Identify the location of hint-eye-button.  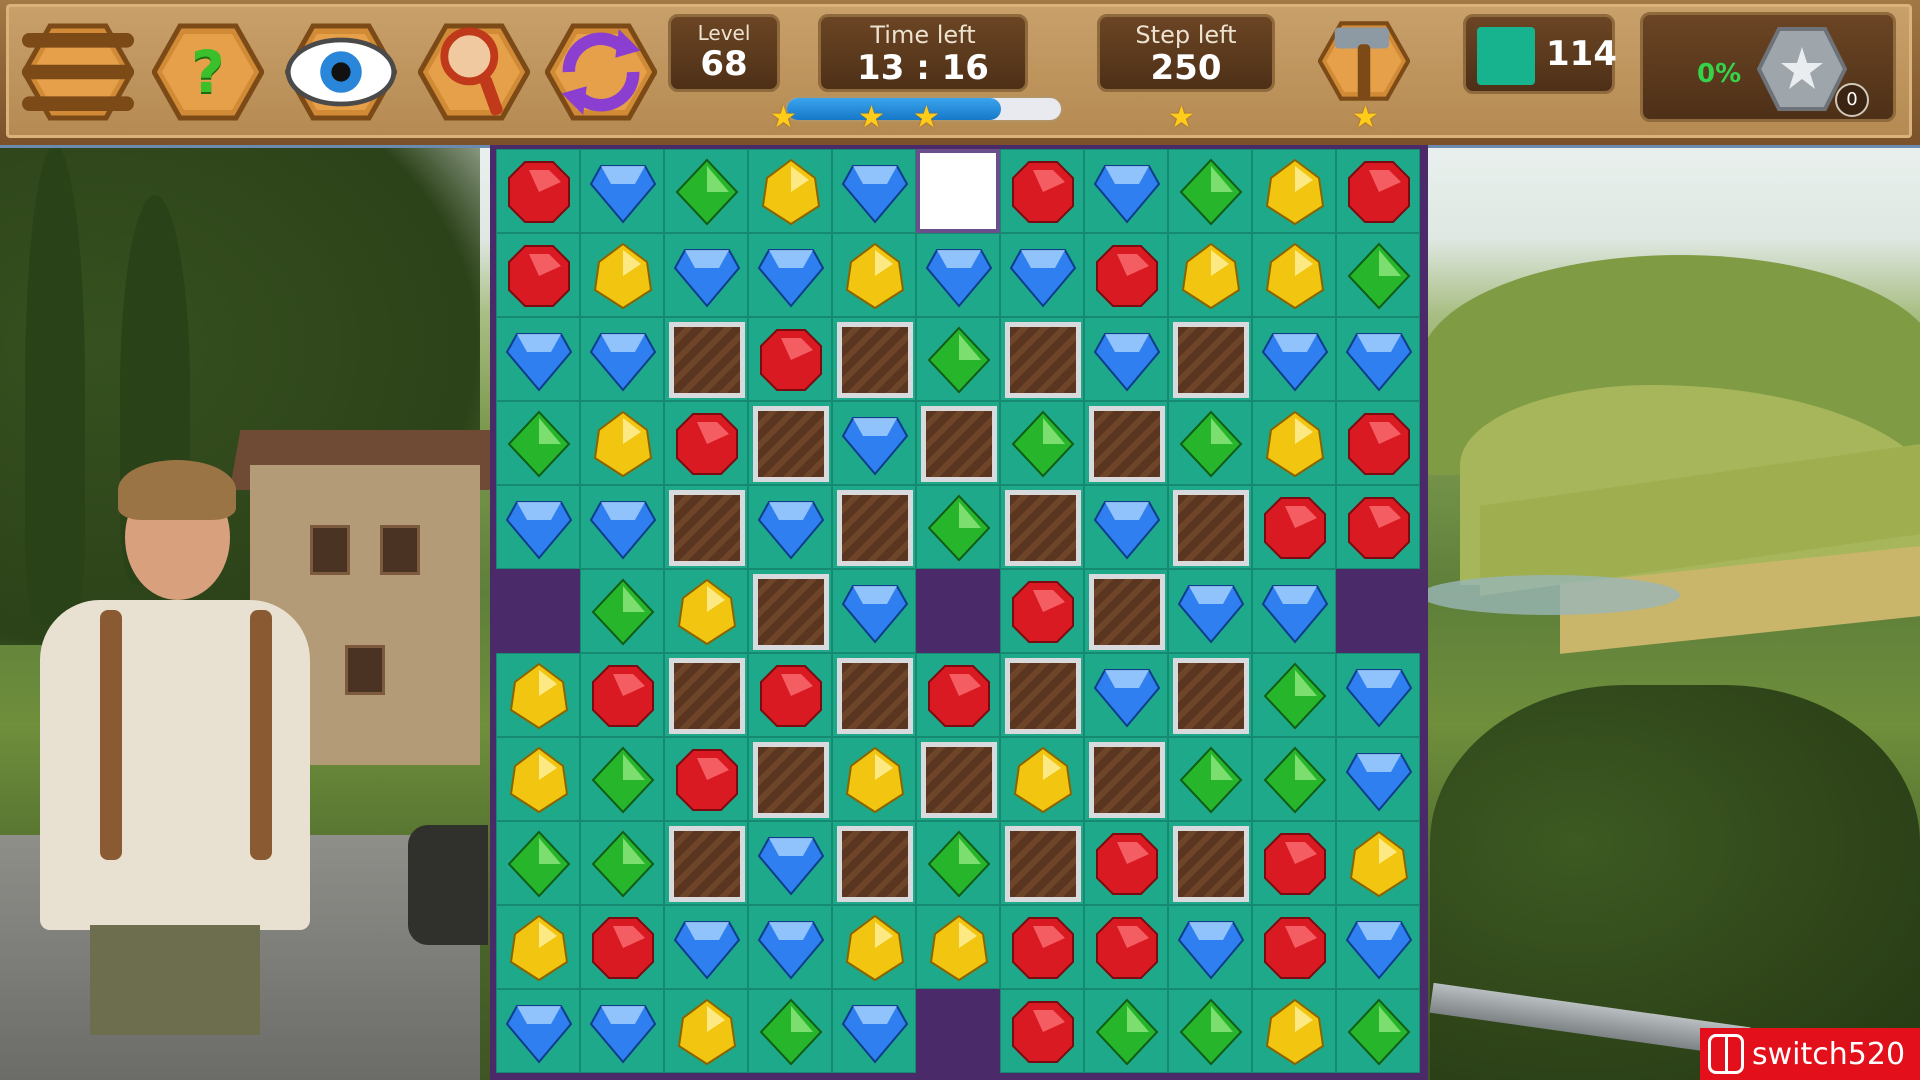
(341, 72).